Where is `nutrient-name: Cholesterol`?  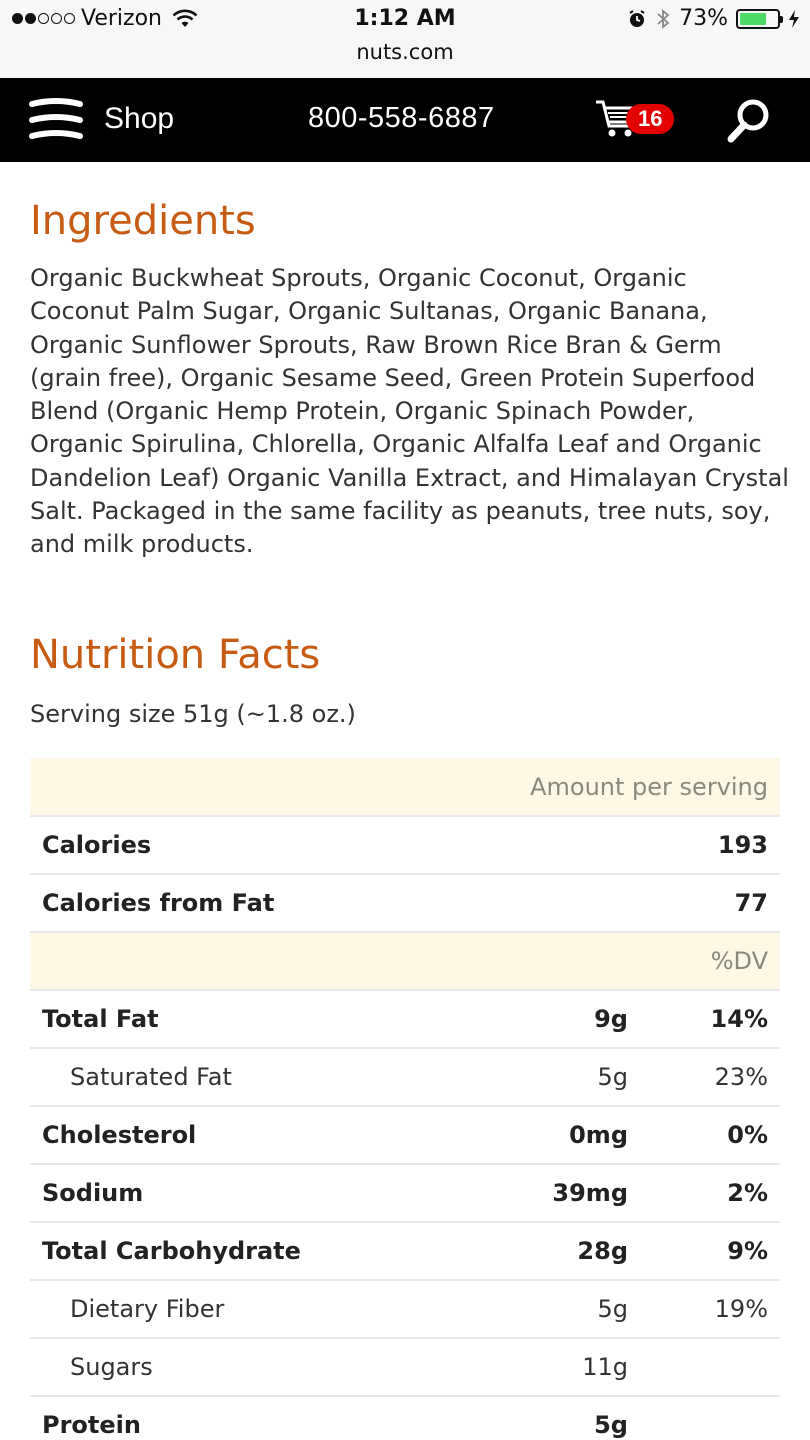 nutrient-name: Cholesterol is located at coordinates (250, 1135).